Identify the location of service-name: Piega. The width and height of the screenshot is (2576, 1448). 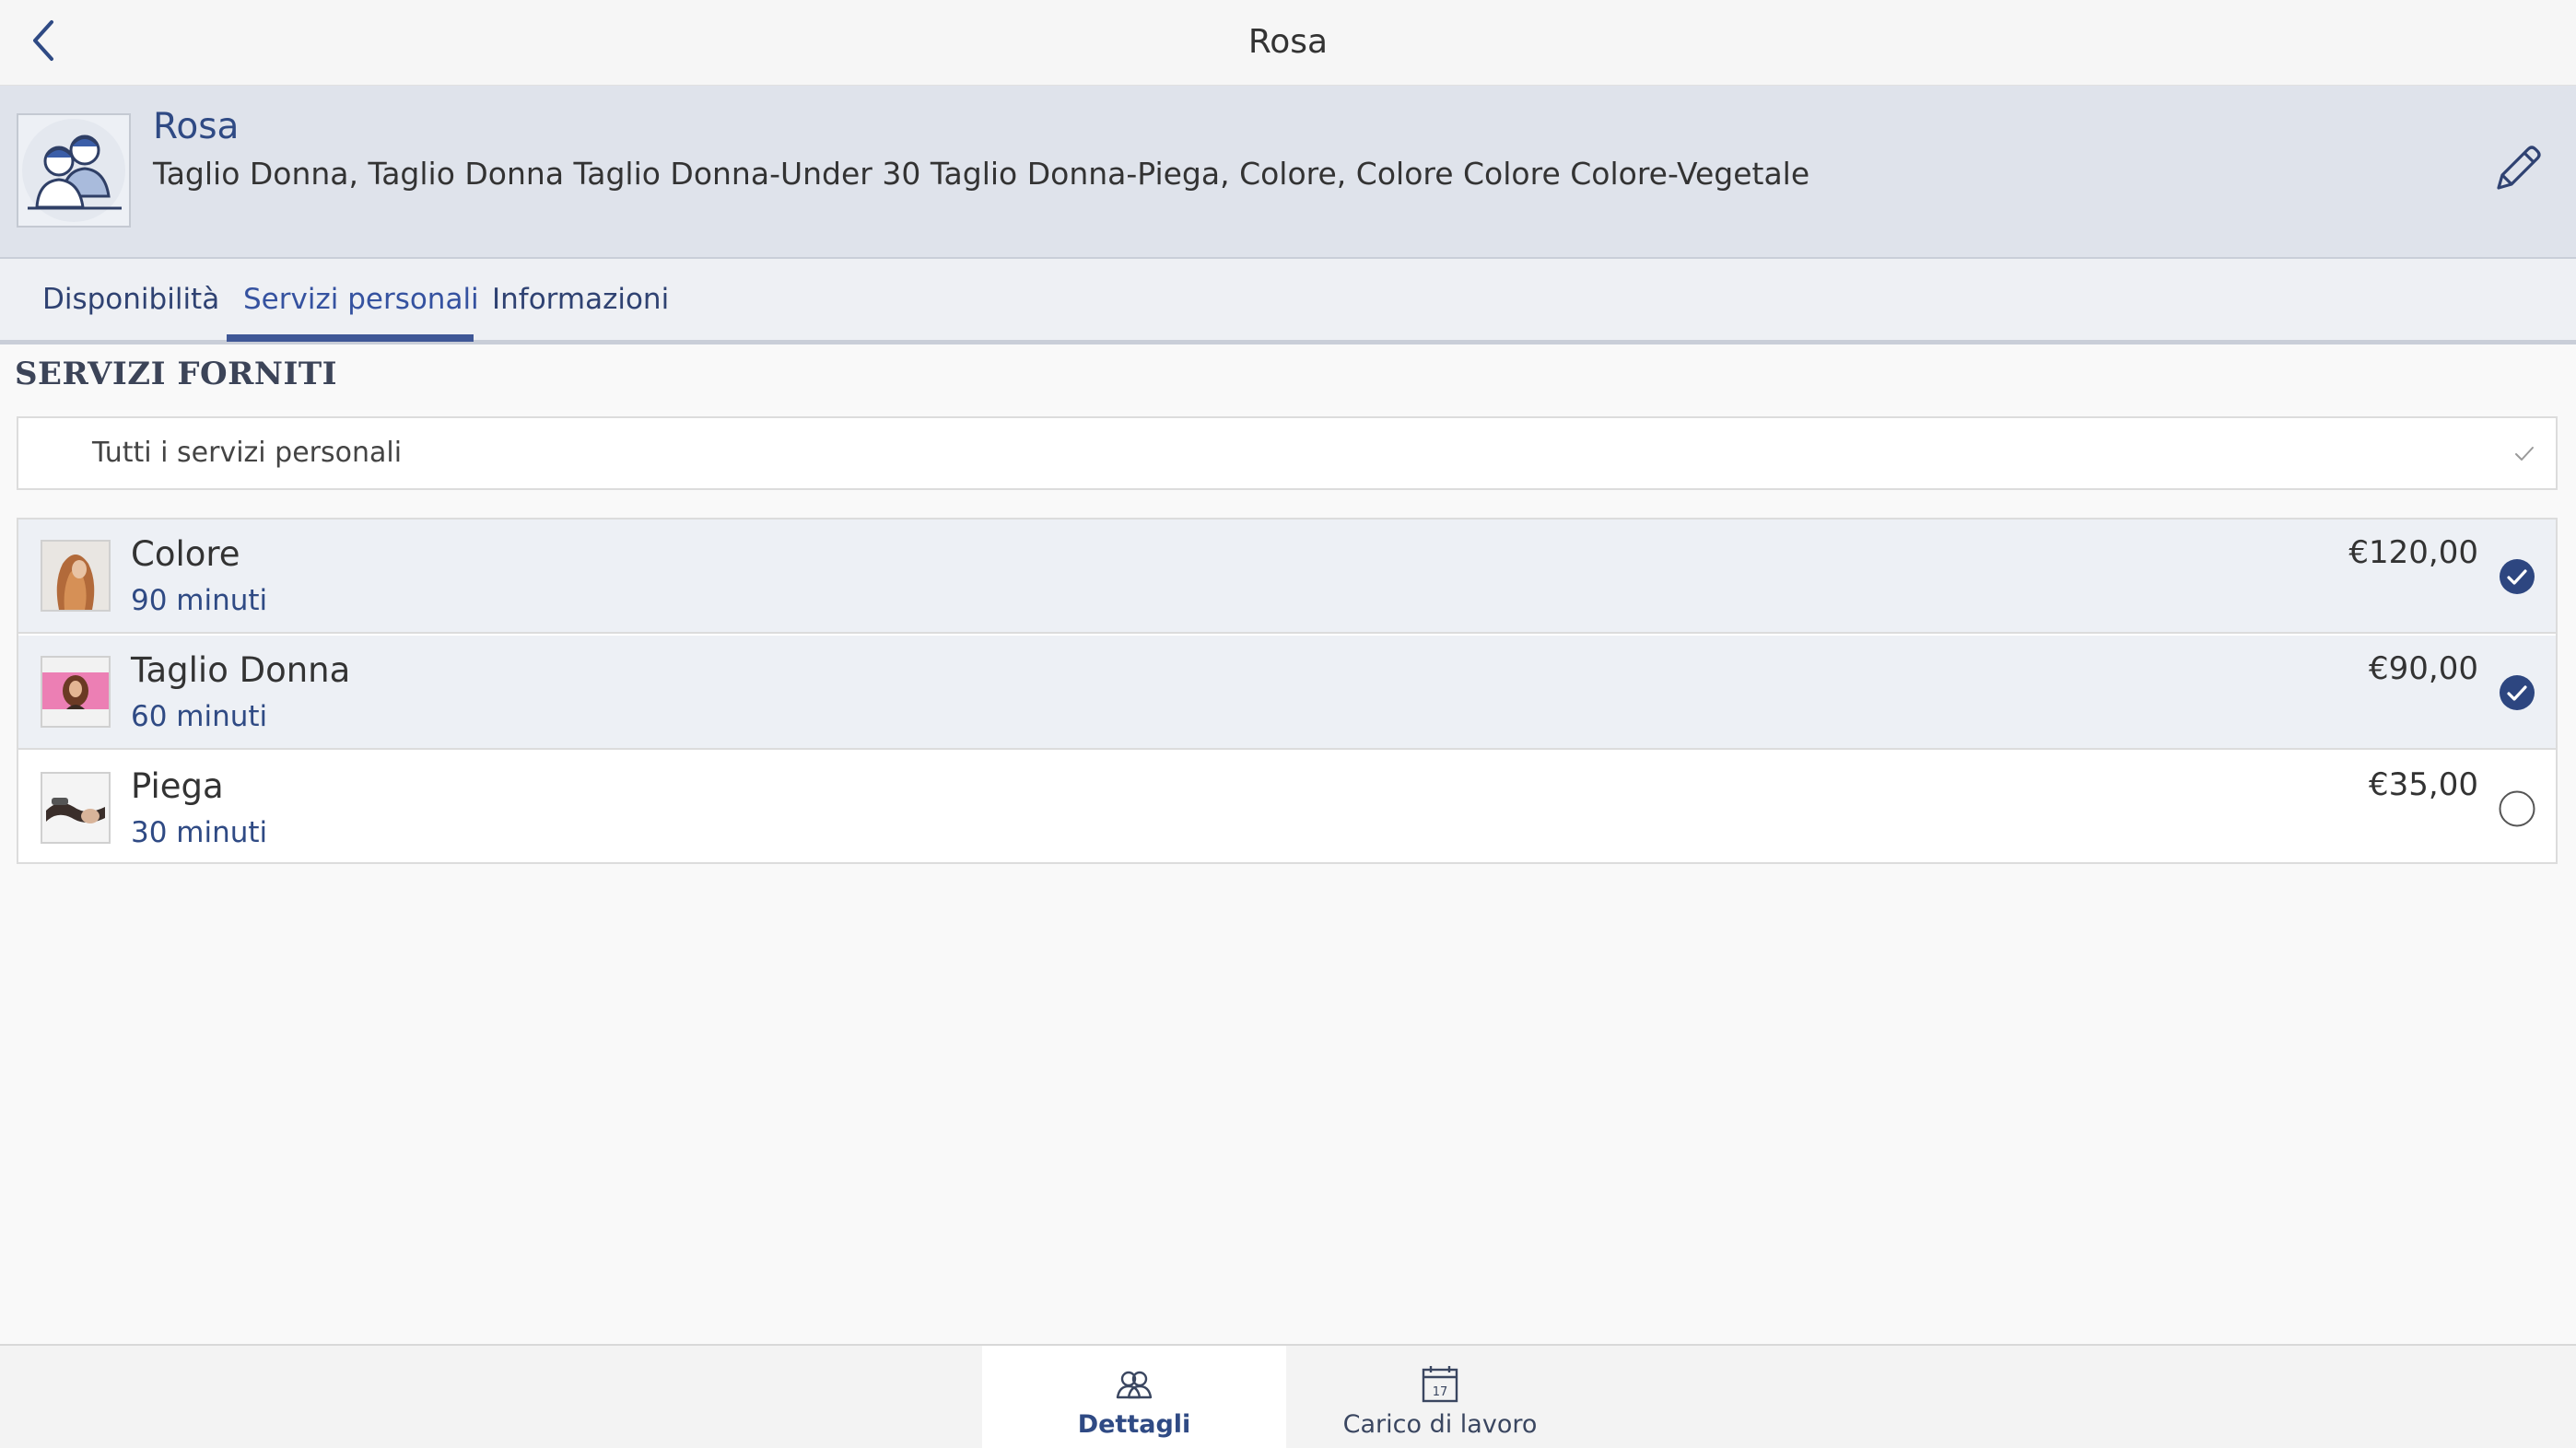
(177, 786).